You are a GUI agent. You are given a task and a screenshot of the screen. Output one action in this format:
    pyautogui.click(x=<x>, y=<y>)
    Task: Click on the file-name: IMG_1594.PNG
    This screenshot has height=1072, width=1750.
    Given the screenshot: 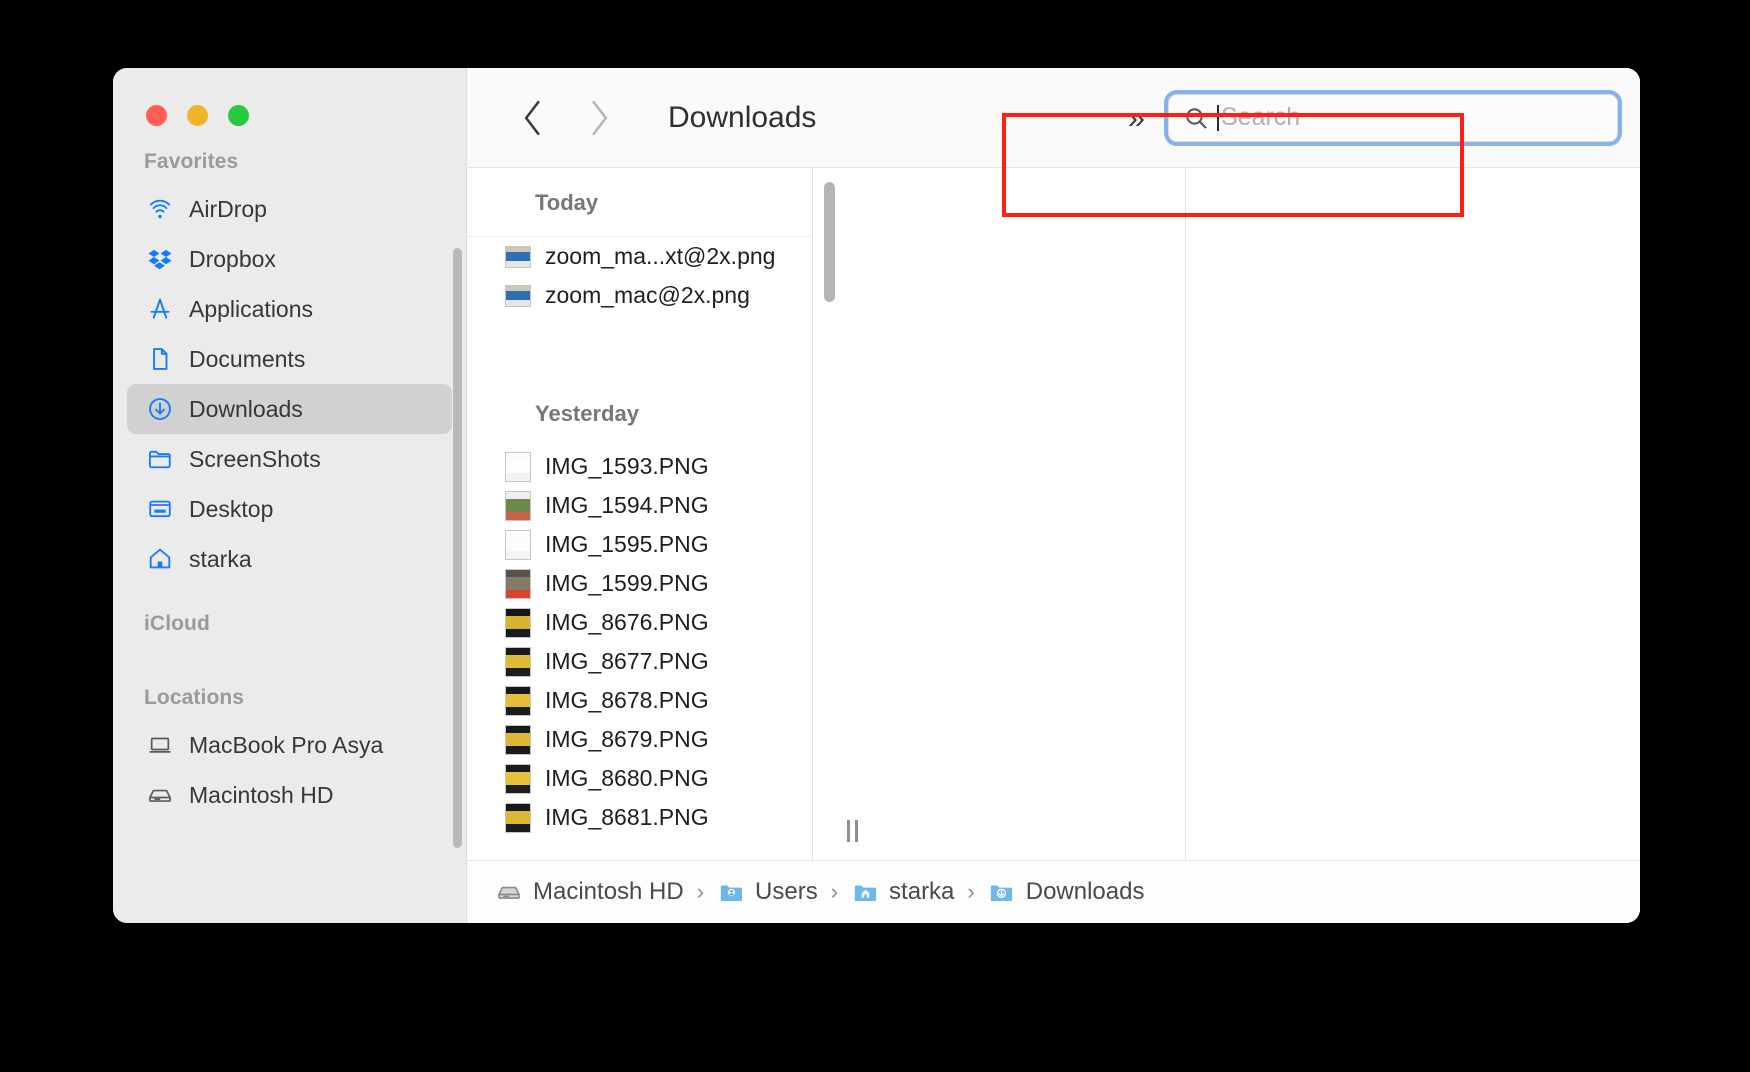 What is the action you would take?
    pyautogui.click(x=627, y=505)
    